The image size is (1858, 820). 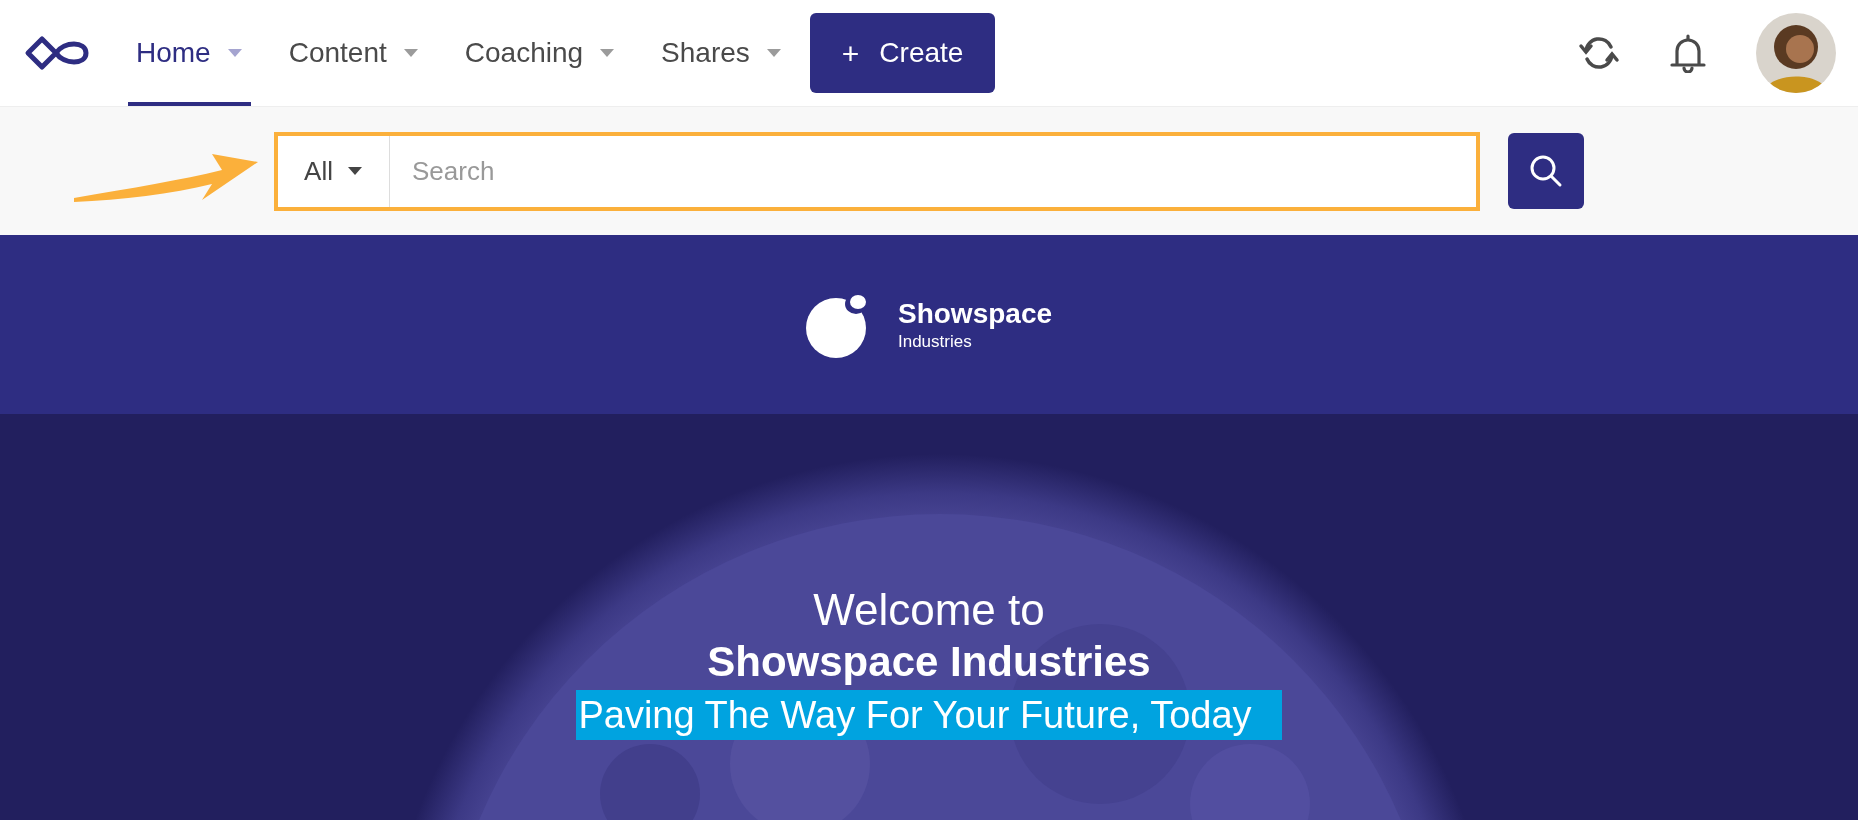 I want to click on infinity-logo-icon, so click(x=57, y=53).